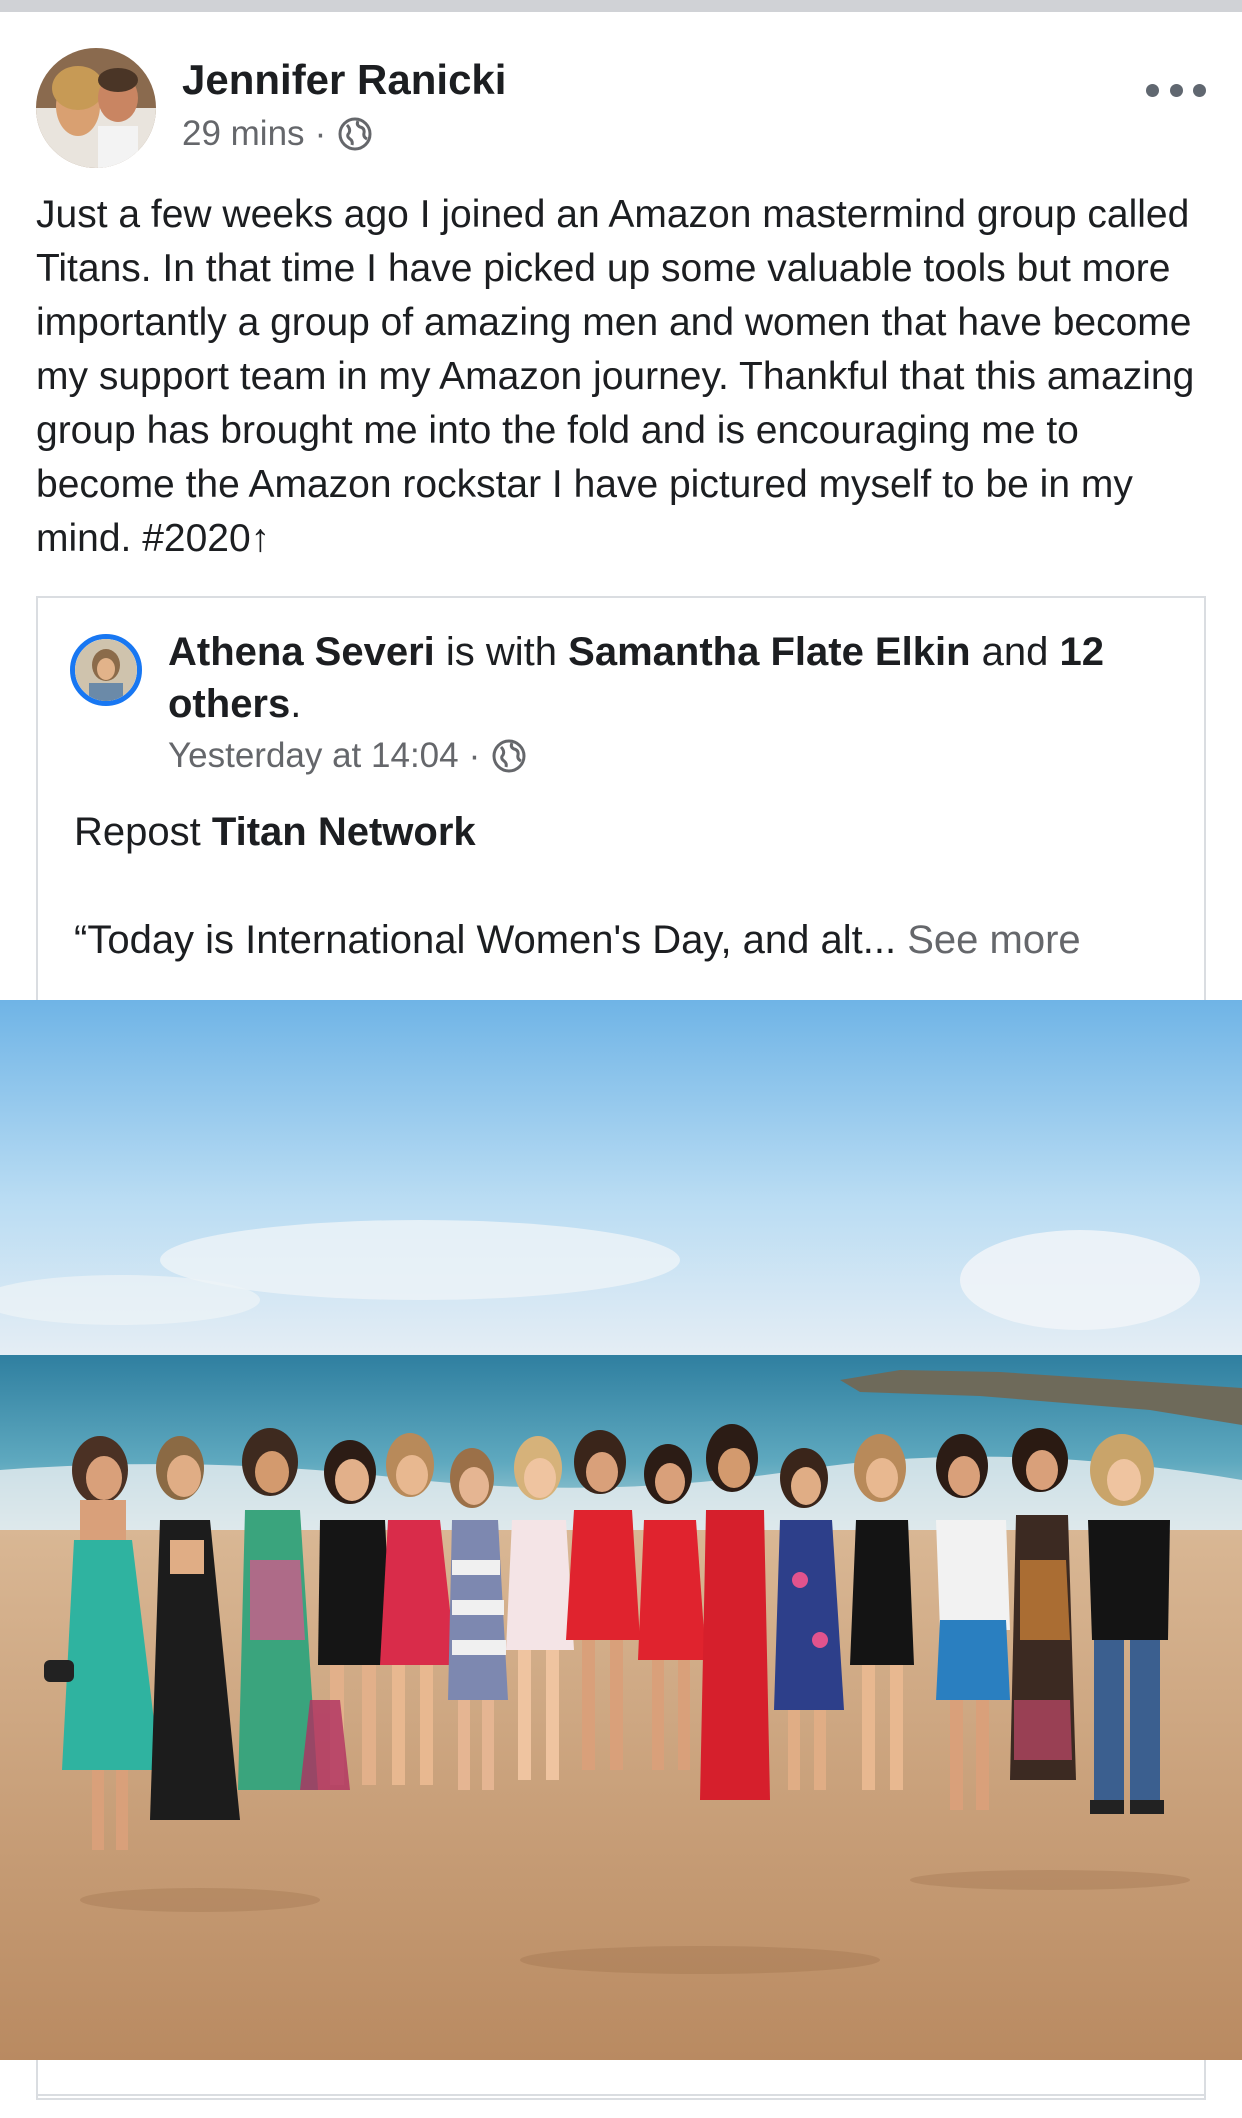 The image size is (1242, 2118). I want to click on tagged-person: Samantha Flate Elkin, so click(769, 652).